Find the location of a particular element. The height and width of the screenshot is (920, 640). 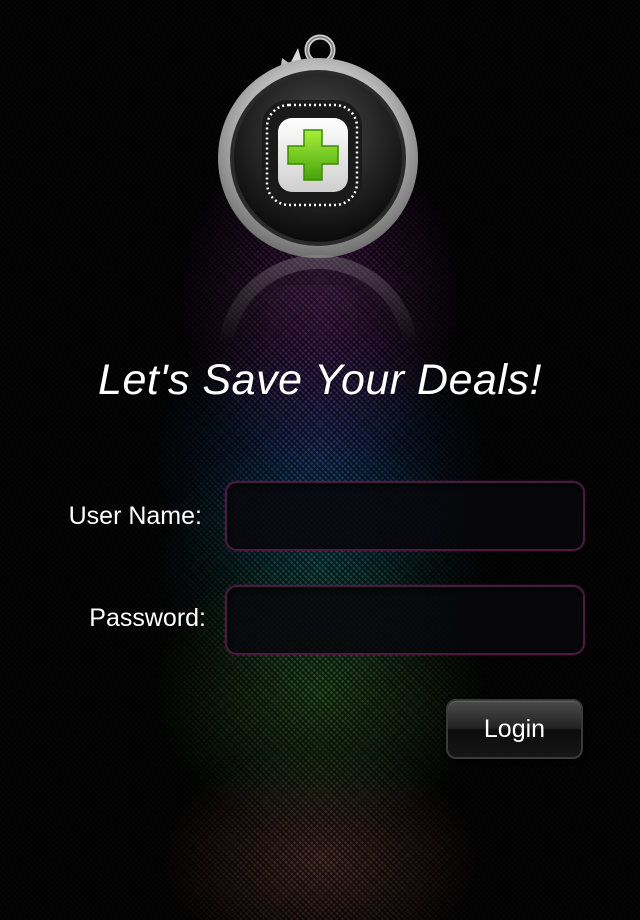

password-label: Password: is located at coordinates (147, 618).